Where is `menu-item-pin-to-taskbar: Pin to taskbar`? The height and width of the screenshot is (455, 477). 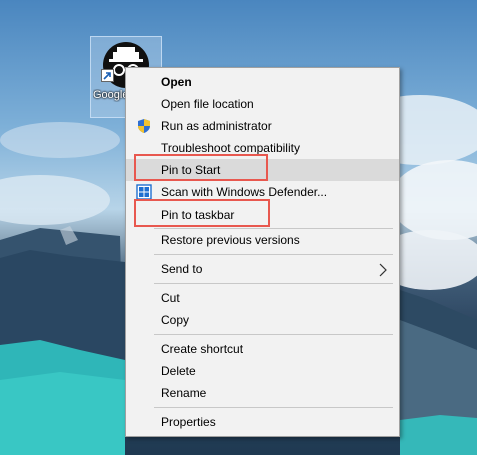
menu-item-pin-to-taskbar: Pin to taskbar is located at coordinates (262, 215).